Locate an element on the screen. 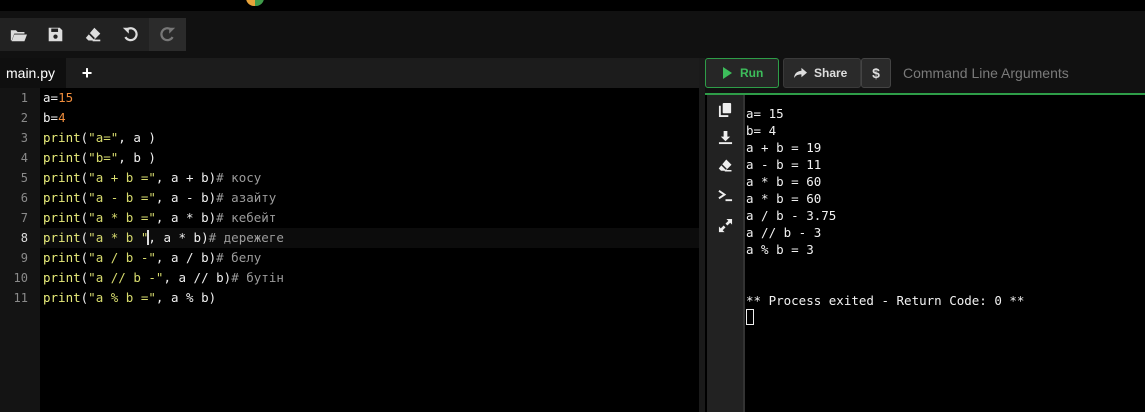 Image resolution: width=1145 pixels, height=412 pixels. undo-icon is located at coordinates (130, 34).